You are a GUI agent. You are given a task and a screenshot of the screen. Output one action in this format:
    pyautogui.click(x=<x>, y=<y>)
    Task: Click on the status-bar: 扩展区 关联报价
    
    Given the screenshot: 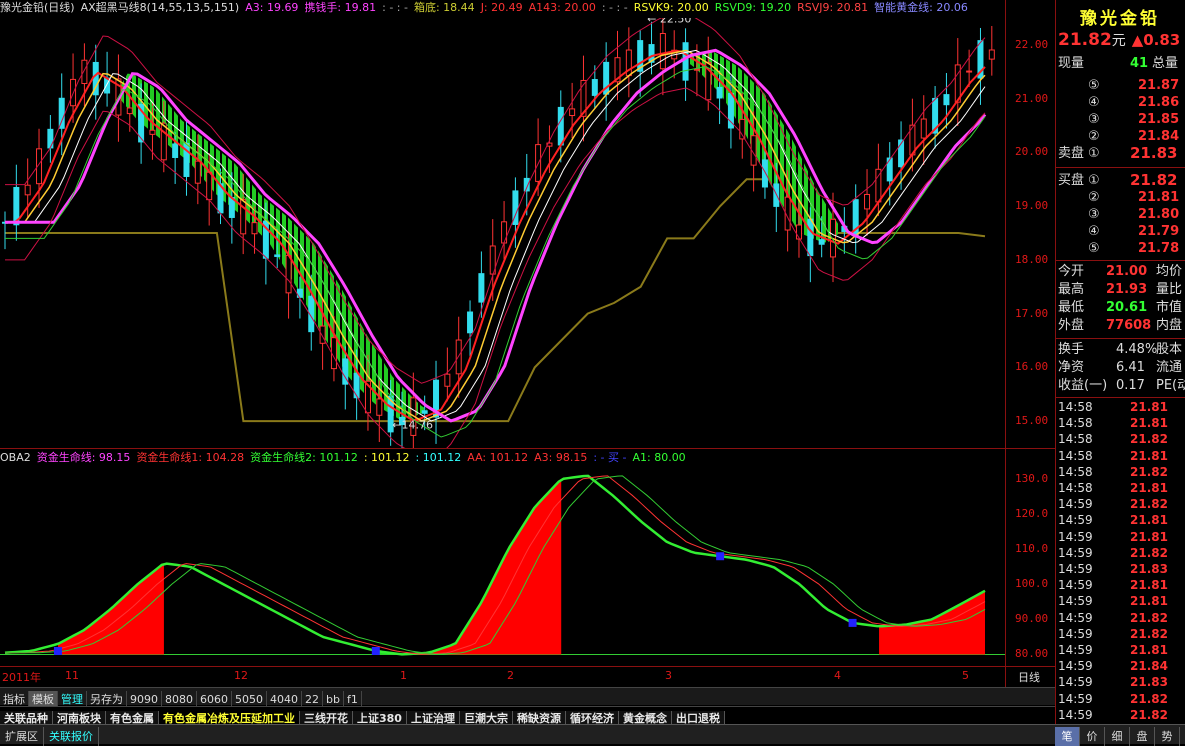 What is the action you would take?
    pyautogui.click(x=527, y=735)
    